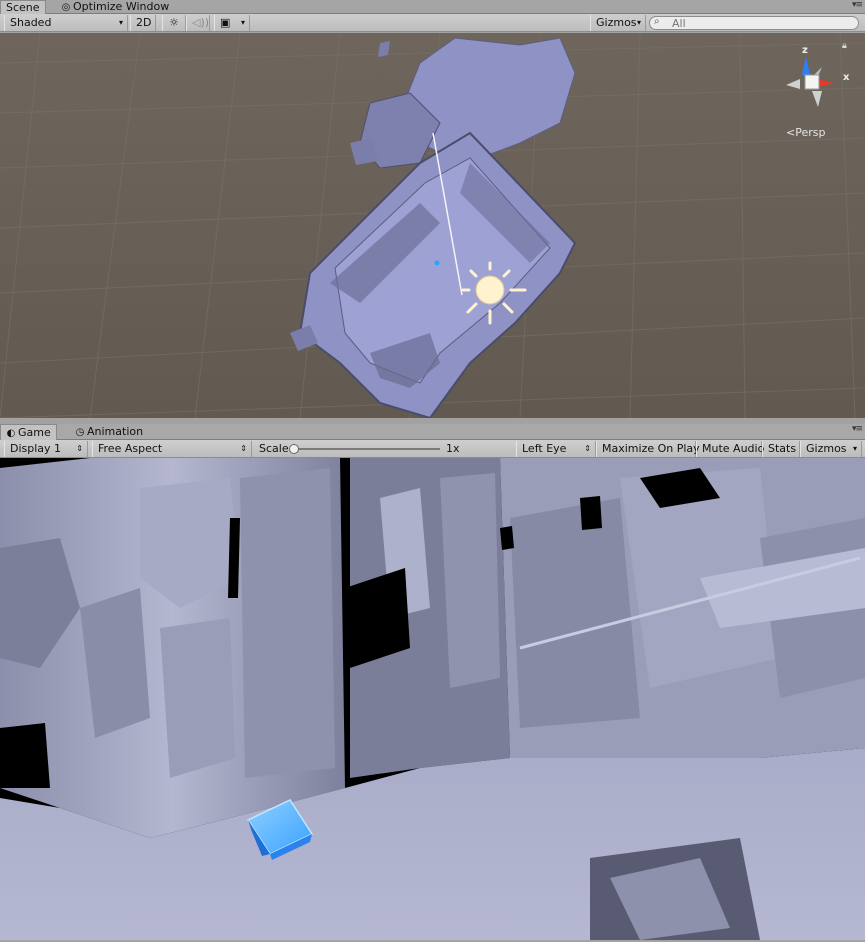 This screenshot has height=942, width=865. What do you see at coordinates (846, 77) in the screenshot?
I see `axis-x-label: x` at bounding box center [846, 77].